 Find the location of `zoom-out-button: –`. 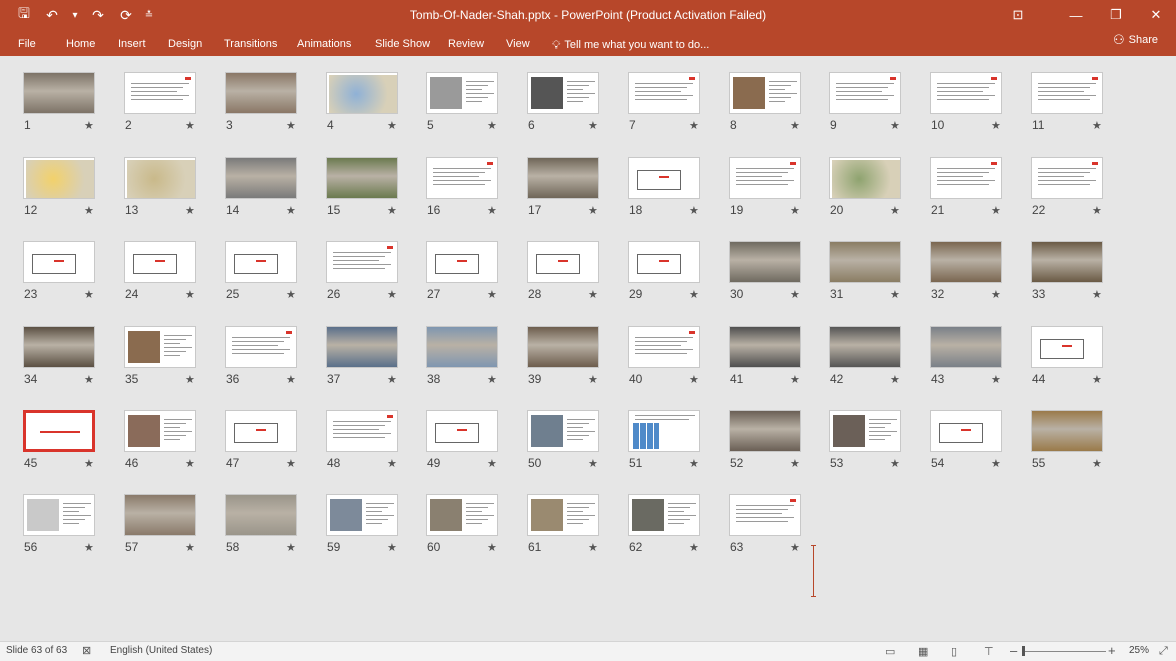

zoom-out-button: – is located at coordinates (1013, 650).